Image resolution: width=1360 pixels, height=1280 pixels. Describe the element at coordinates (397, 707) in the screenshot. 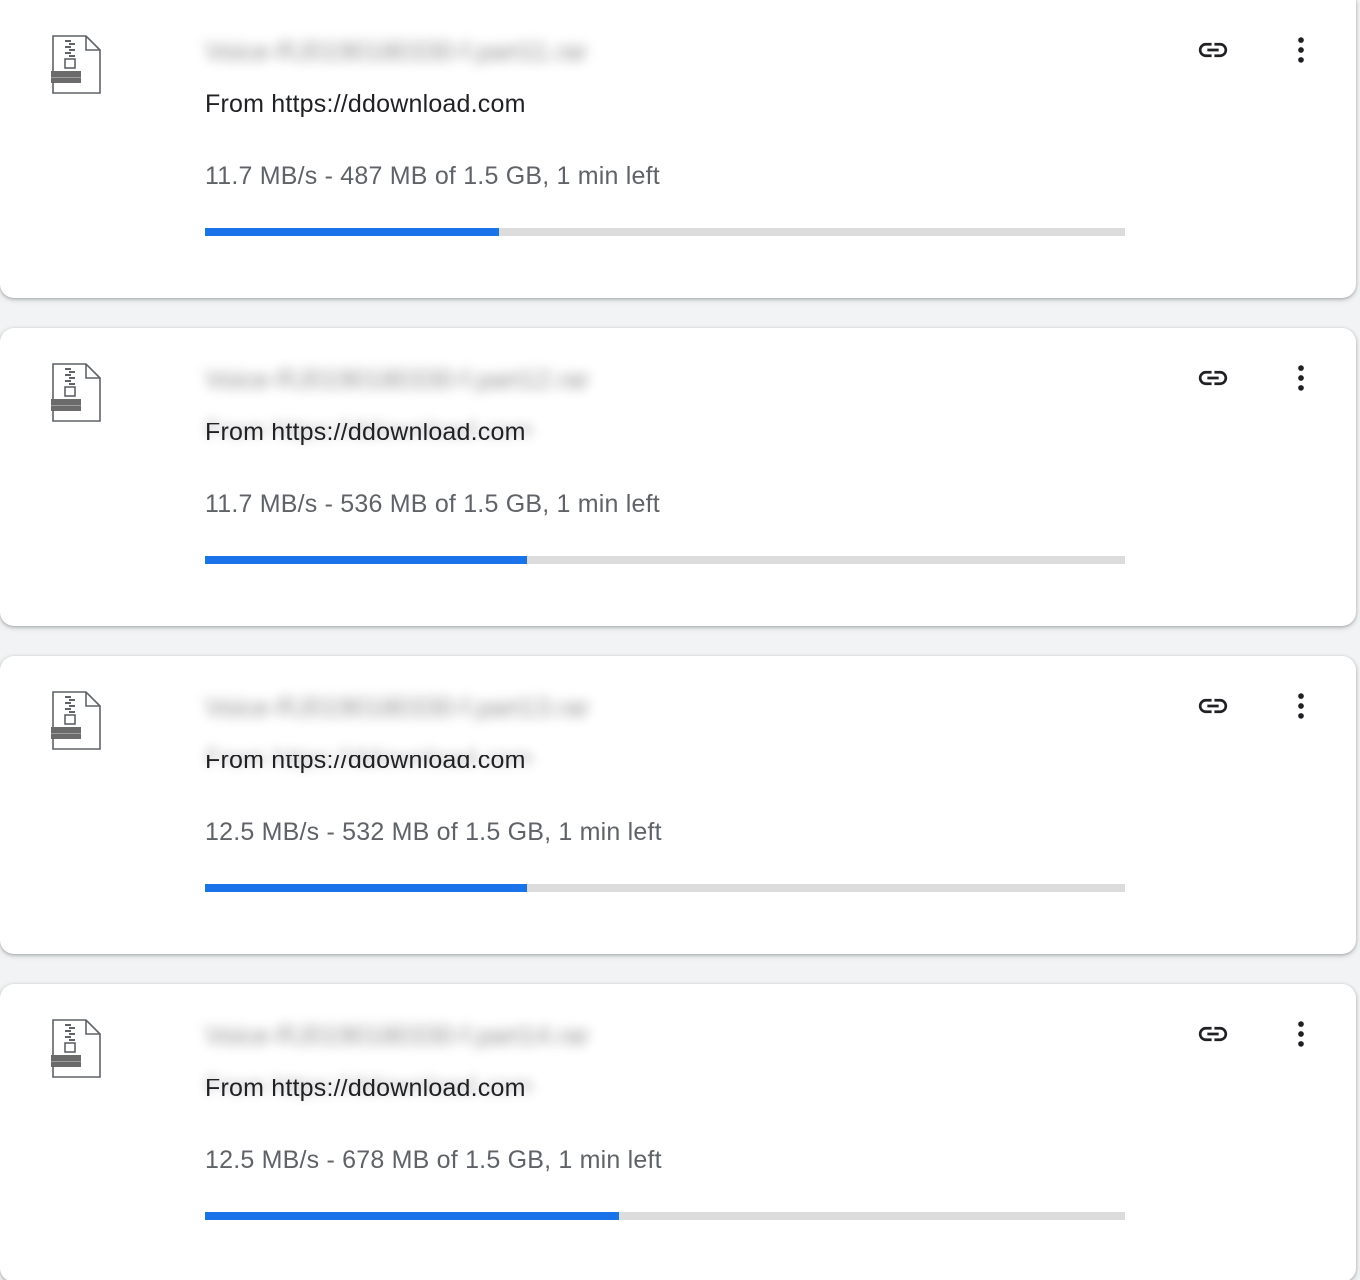

I see `file-name: Voice-RJ0190180330-f.part13.rar` at that location.